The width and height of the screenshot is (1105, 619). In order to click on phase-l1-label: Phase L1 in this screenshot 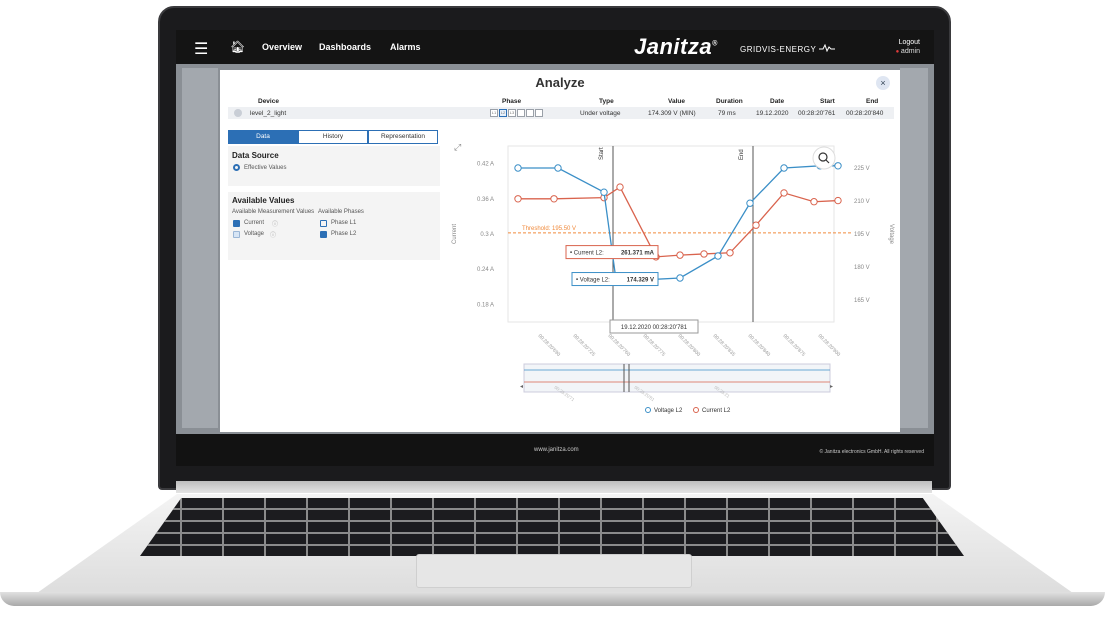, I will do `click(344, 223)`.